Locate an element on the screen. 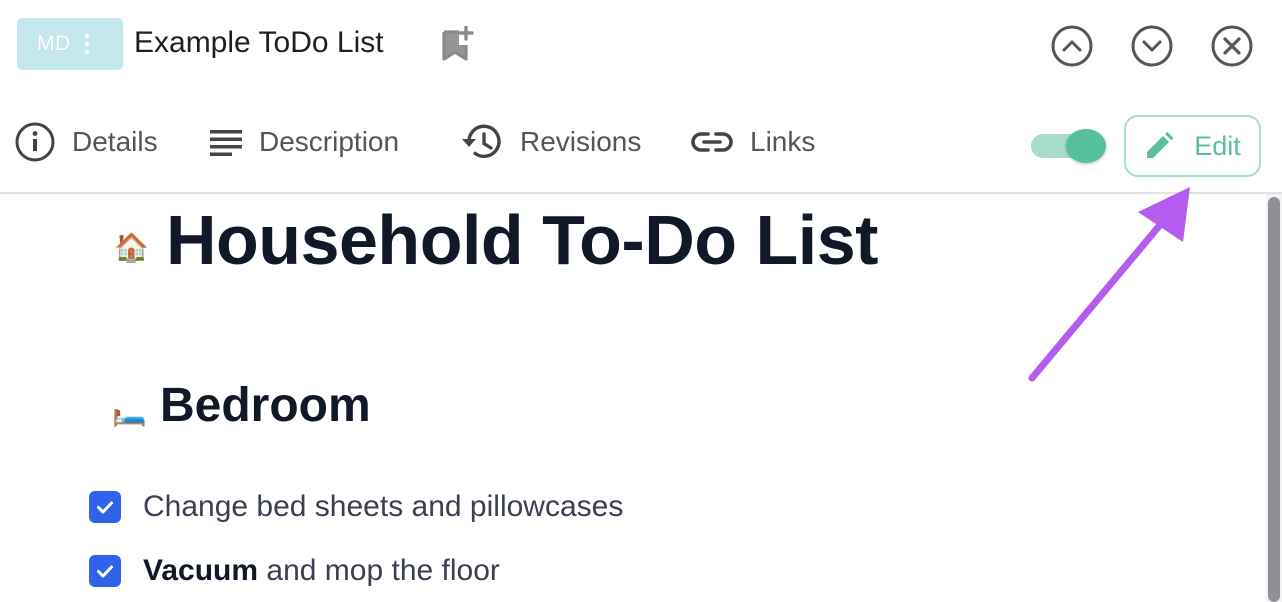 The image size is (1282, 602). chevron-up-button is located at coordinates (1072, 46).